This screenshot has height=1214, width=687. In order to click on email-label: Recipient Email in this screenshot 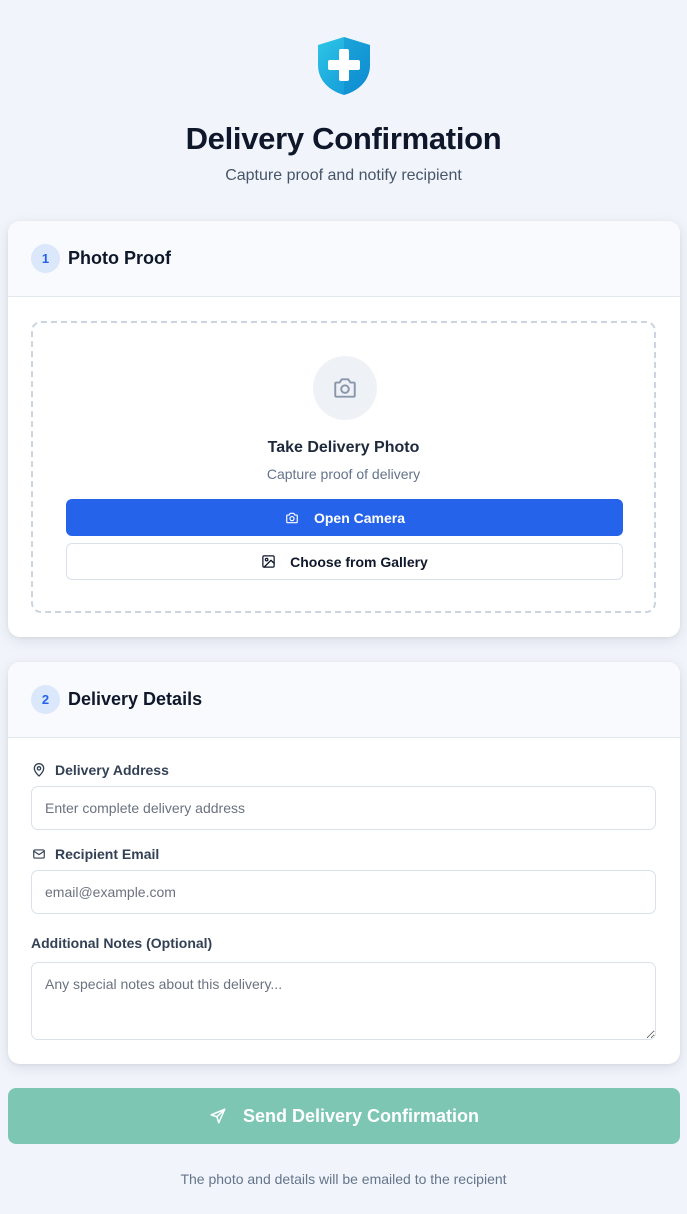, I will do `click(95, 854)`.